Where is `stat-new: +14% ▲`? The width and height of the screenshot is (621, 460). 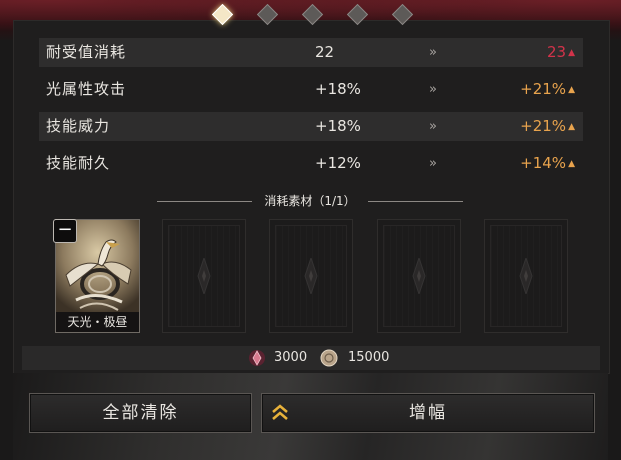 stat-new: +14% ▲ is located at coordinates (547, 163).